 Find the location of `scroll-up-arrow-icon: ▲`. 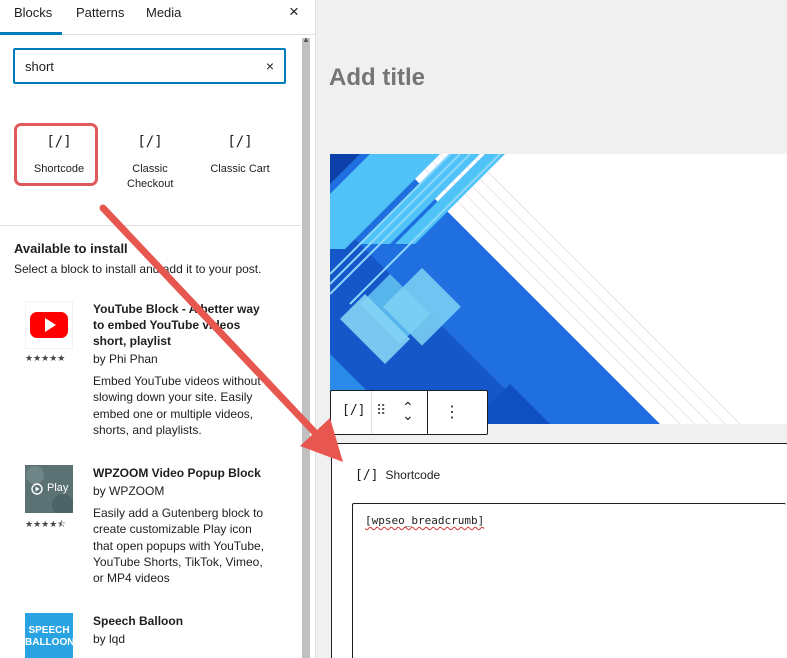

scroll-up-arrow-icon: ▲ is located at coordinates (306, 40).